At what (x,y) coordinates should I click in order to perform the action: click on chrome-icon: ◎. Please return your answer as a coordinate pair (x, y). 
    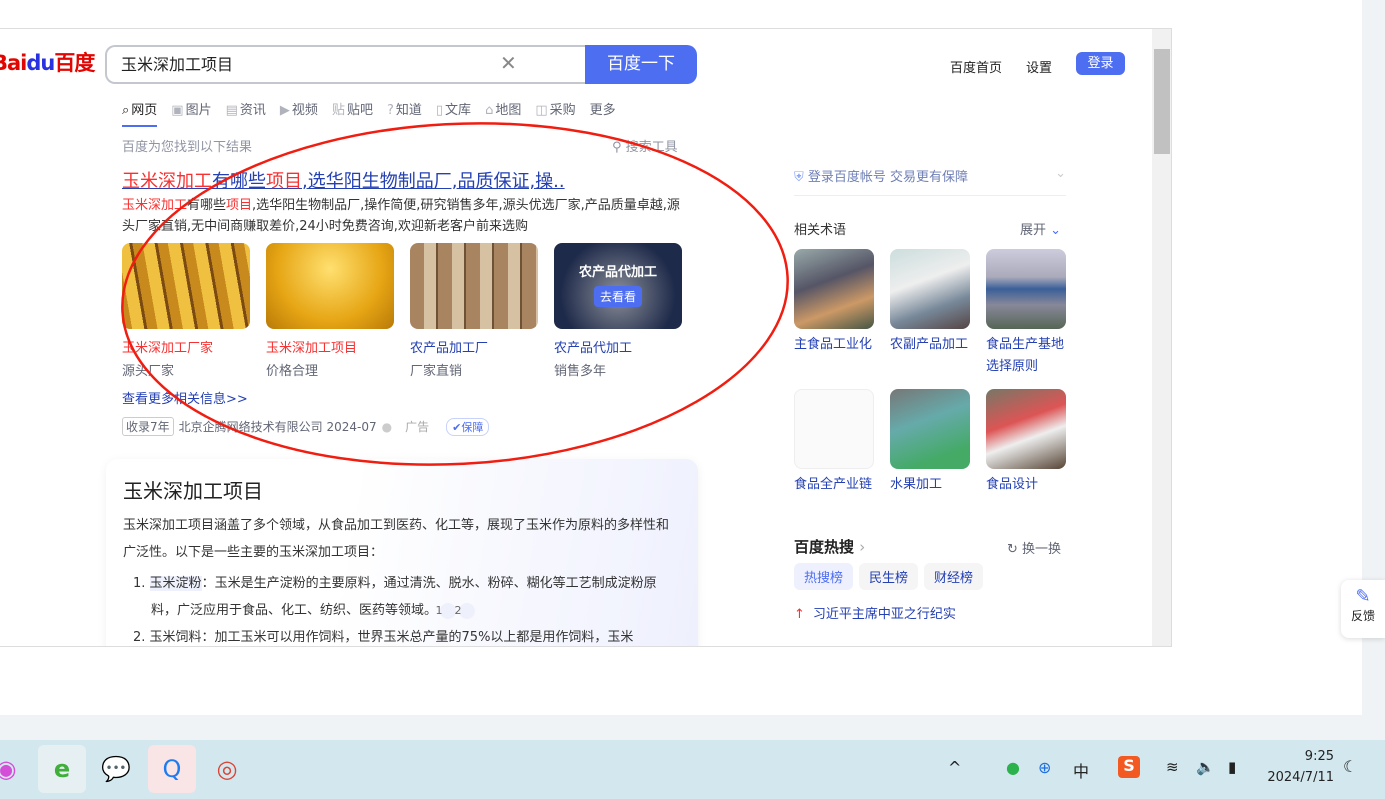
    Looking at the image, I should click on (227, 769).